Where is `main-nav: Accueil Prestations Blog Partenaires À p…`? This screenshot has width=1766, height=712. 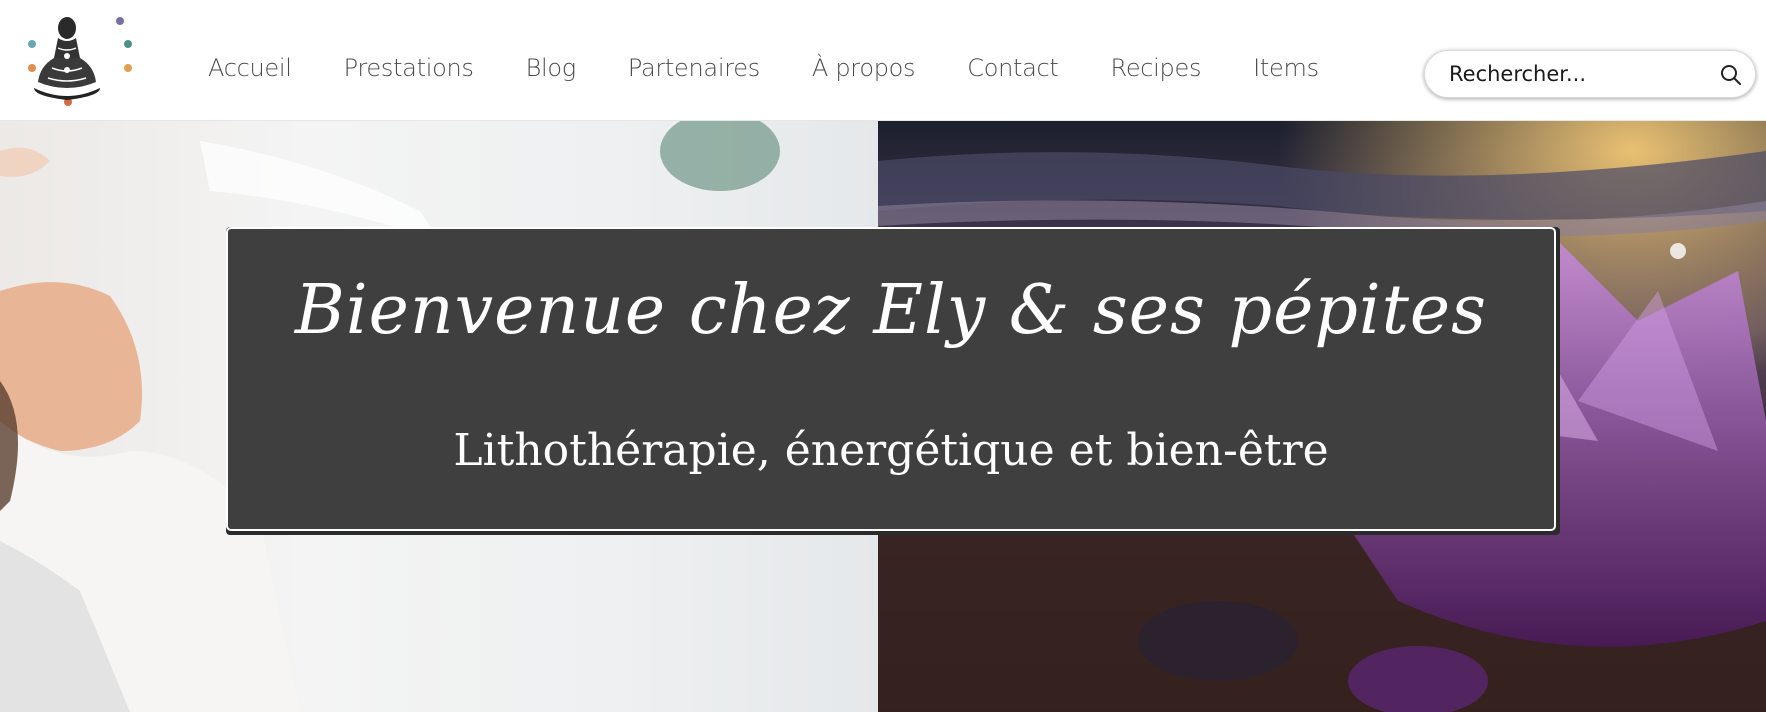
main-nav: Accueil Prestations Blog Partenaires À p… is located at coordinates (789, 68).